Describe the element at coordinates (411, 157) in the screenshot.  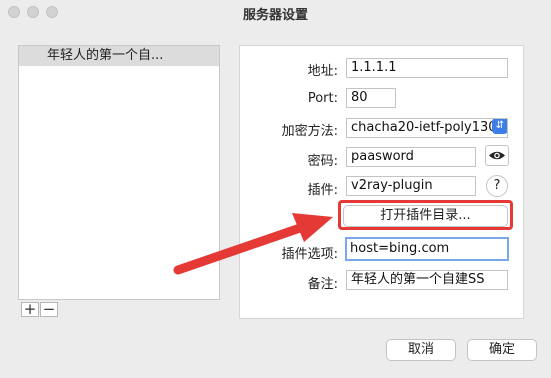
I see `password-field: paasword` at that location.